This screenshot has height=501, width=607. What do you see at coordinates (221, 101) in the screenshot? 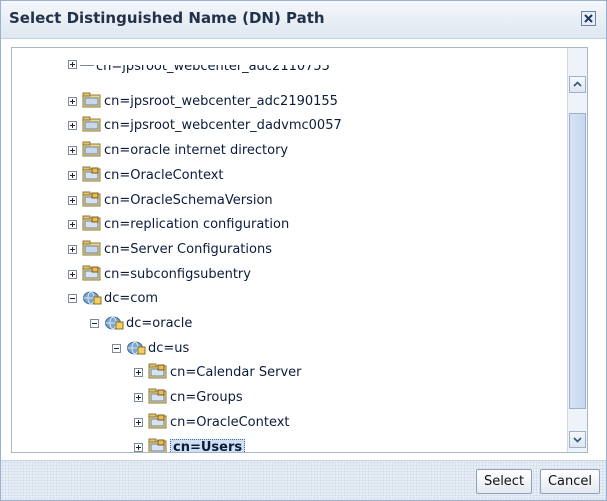
I see `tree-node-label: cn=jpsroot_webcenter_adc2190155` at bounding box center [221, 101].